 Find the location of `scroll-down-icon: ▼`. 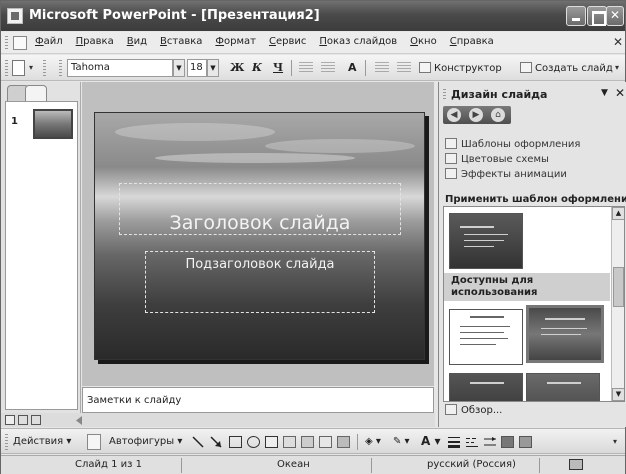

scroll-down-icon: ▼ is located at coordinates (618, 394).